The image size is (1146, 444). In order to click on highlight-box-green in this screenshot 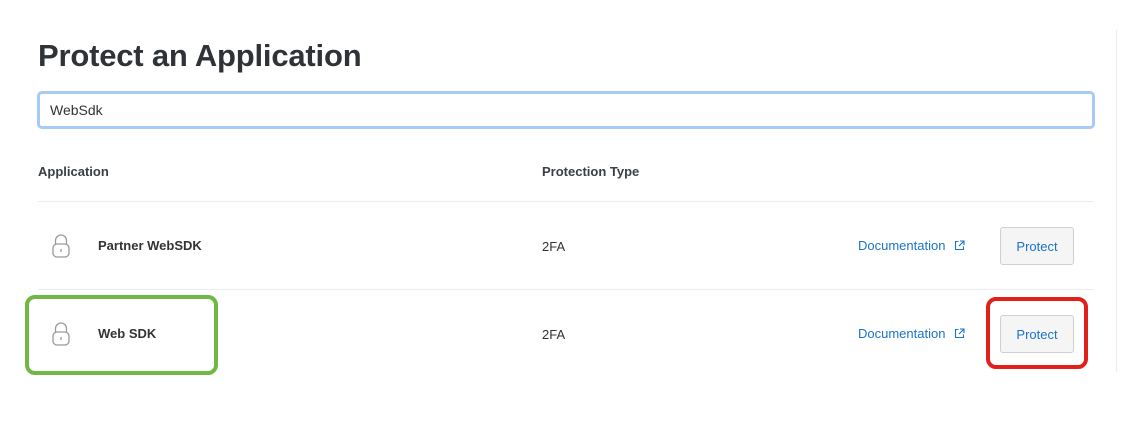, I will do `click(121, 335)`.